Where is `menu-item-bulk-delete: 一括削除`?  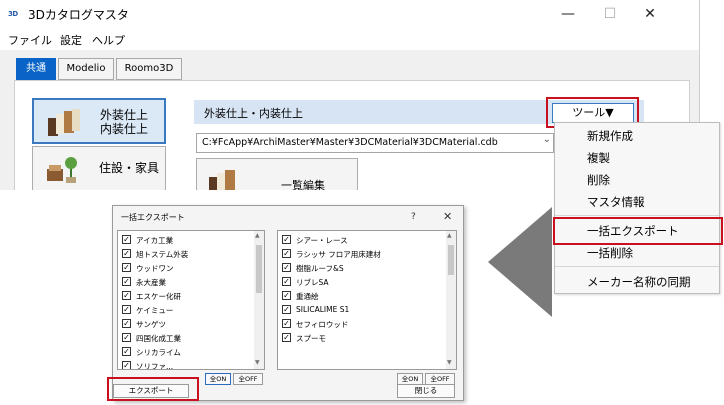
menu-item-bulk-delete: 一括削除 is located at coordinates (637, 253).